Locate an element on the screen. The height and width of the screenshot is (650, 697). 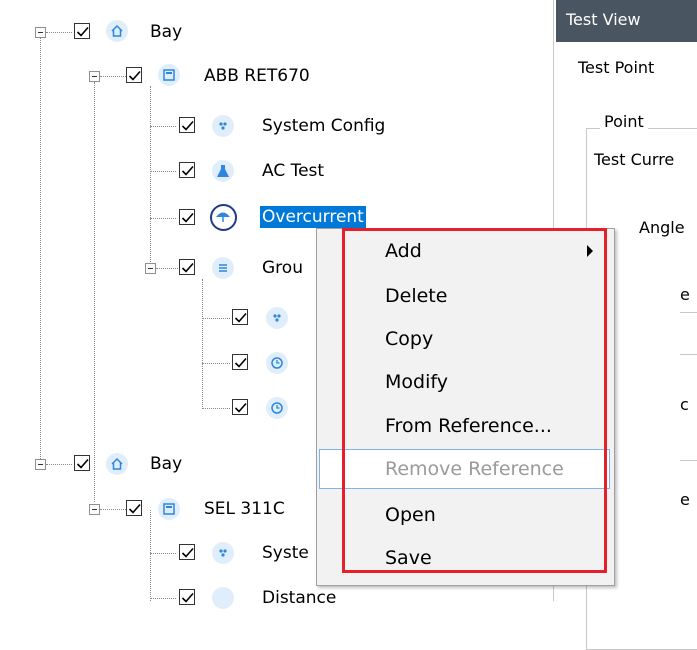
tree-label-system-config: System Config is located at coordinates (323, 126).